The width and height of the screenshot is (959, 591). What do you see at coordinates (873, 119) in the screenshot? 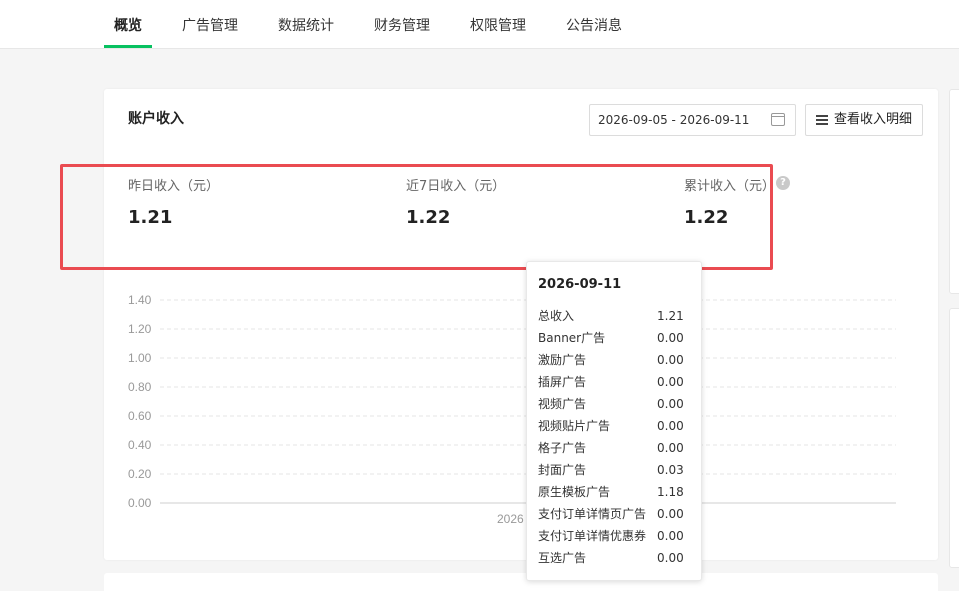
I see `view-income-detail-label: 查看收入明细` at bounding box center [873, 119].